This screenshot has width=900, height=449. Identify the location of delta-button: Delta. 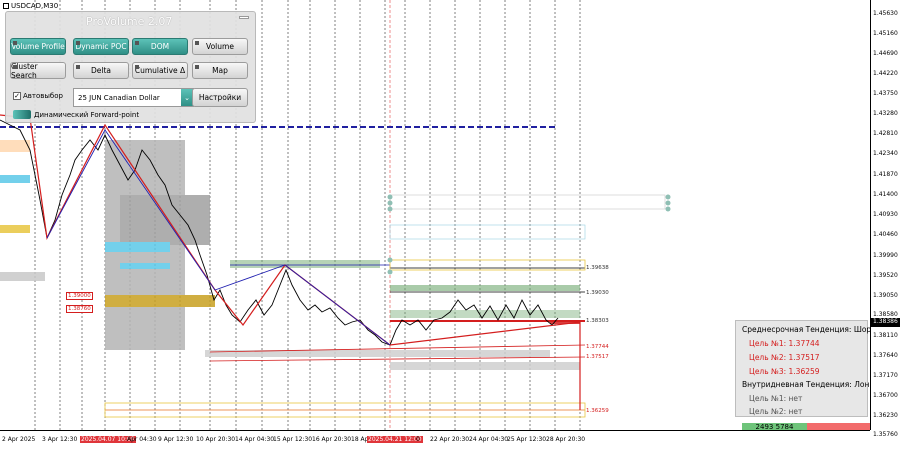
(101, 70).